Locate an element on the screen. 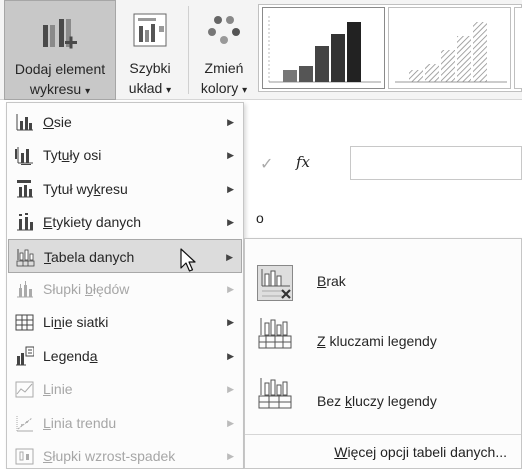 The image size is (522, 469). menu-item-label: Słupki błędów is located at coordinates (86, 289).